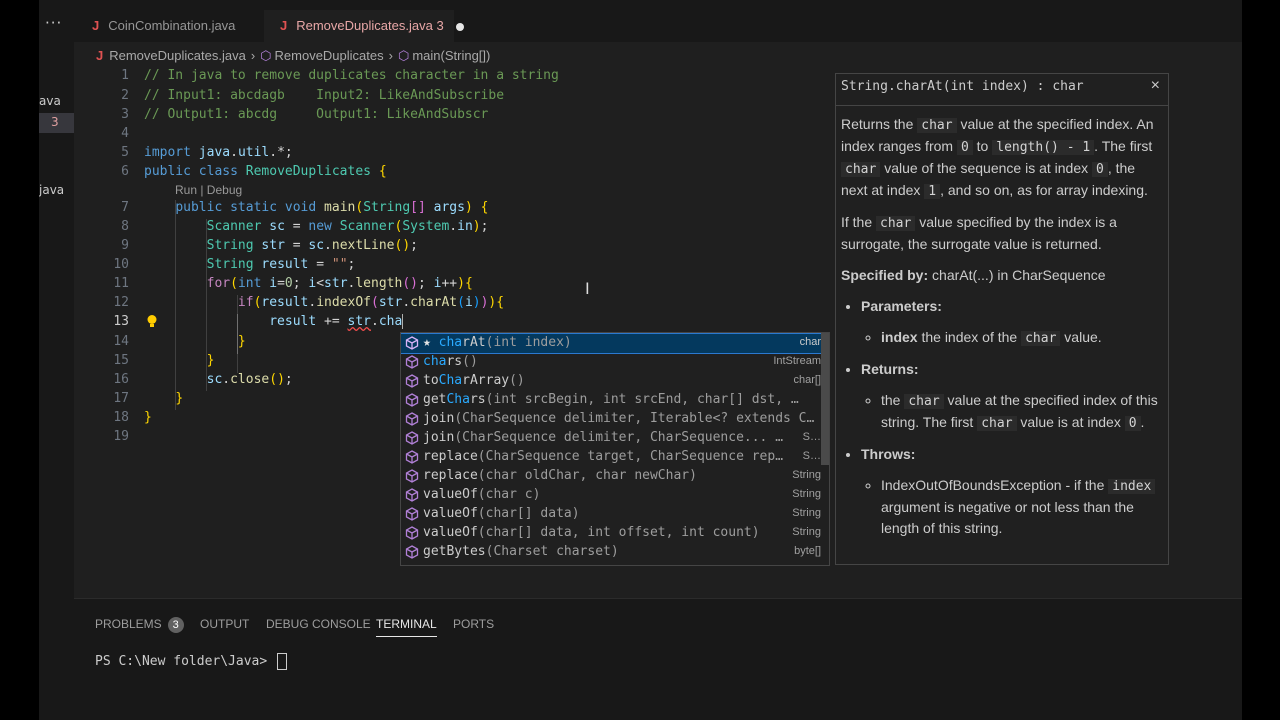  Describe the element at coordinates (459, 26) in the screenshot. I see `unsaved-dot-icon` at that location.